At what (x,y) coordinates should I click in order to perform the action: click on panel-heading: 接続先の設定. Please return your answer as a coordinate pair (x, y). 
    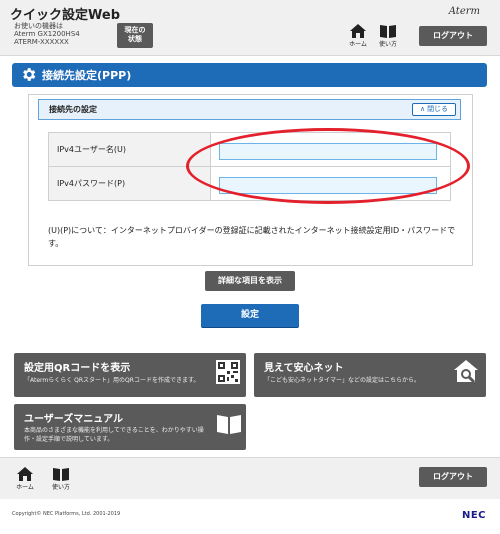
    Looking at the image, I should click on (73, 109).